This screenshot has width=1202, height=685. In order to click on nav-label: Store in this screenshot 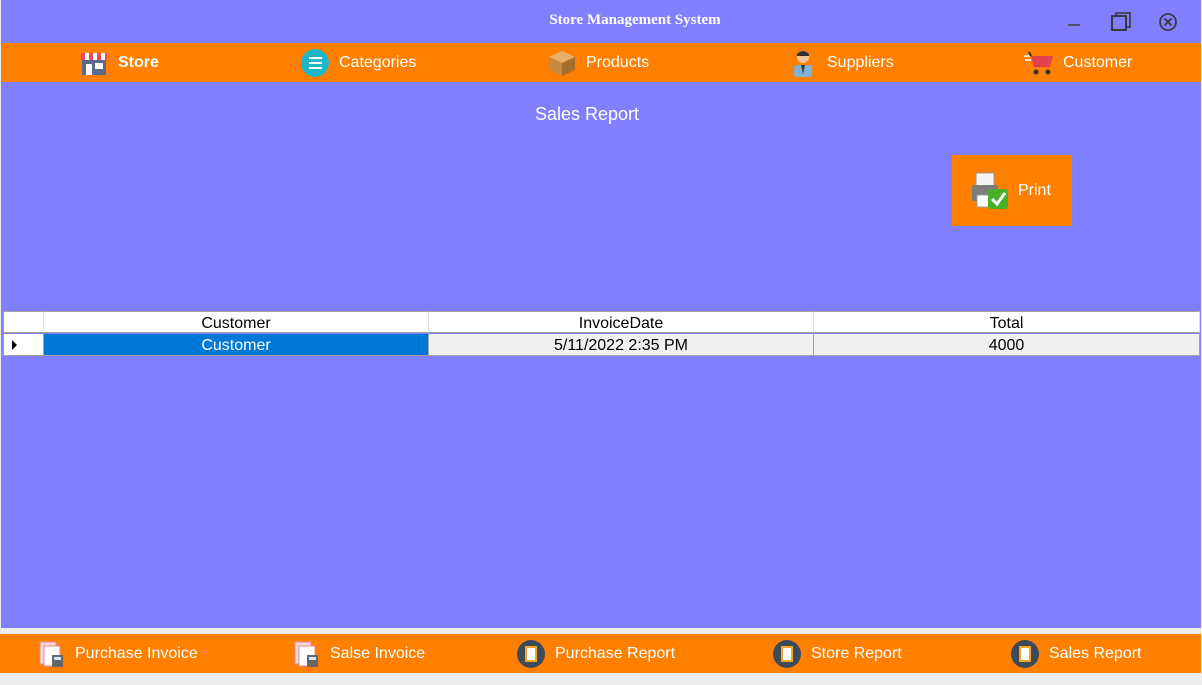, I will do `click(138, 62)`.